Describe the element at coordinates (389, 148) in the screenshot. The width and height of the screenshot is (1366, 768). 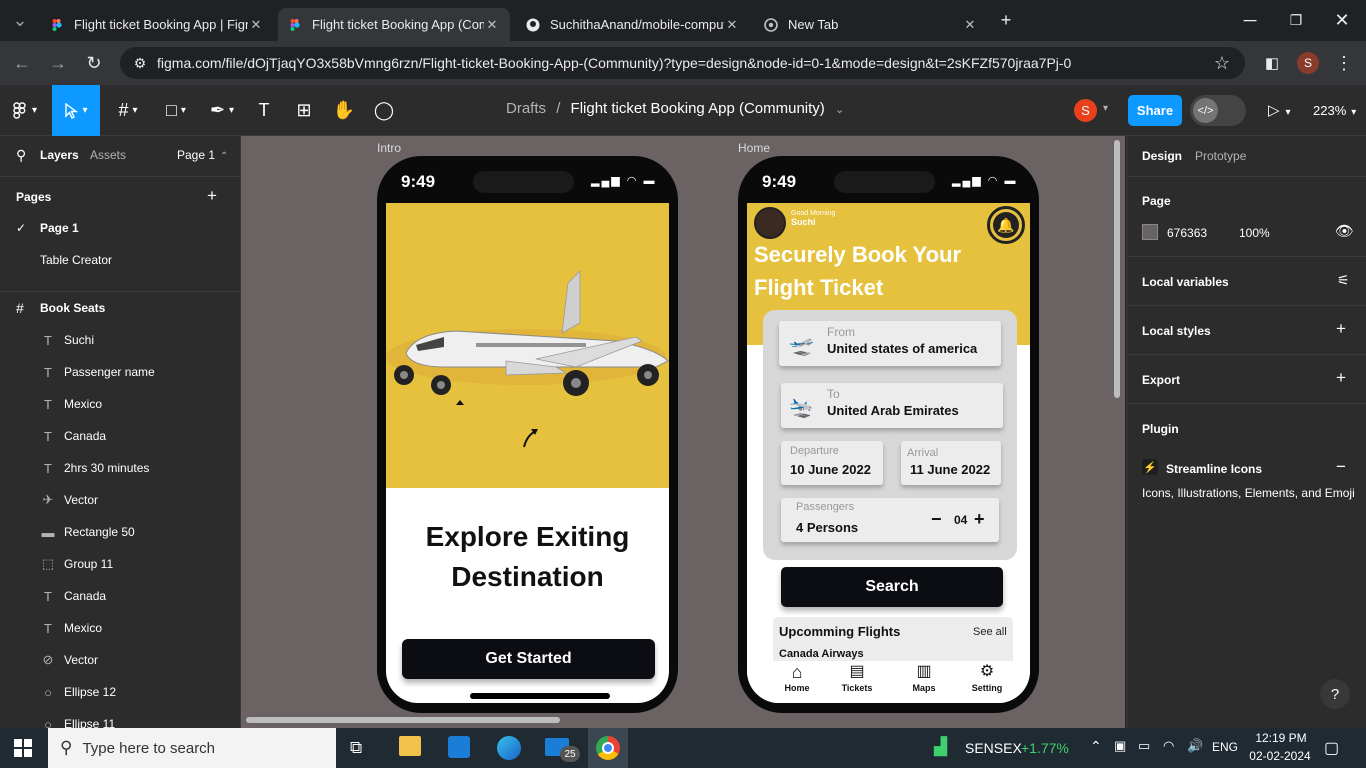
I see `frame-label-intro: Intro` at that location.